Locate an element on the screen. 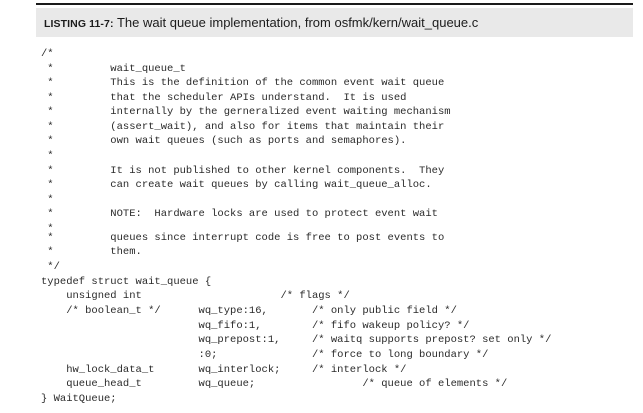  code-line: :0; /* force to long boundary */ is located at coordinates (265, 355).